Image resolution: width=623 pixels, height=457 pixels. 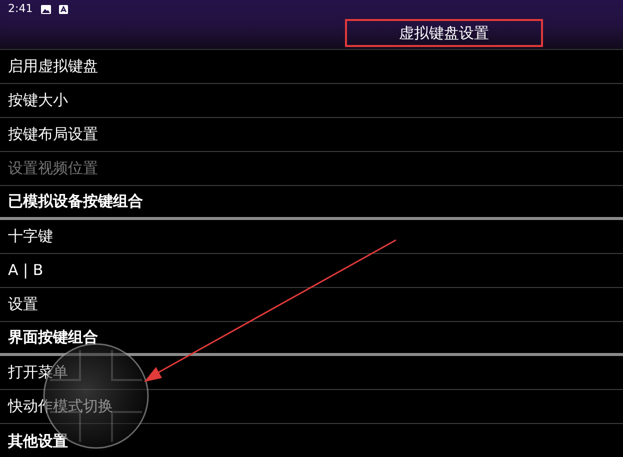 I want to click on status-time: 2:41, so click(x=20, y=8).